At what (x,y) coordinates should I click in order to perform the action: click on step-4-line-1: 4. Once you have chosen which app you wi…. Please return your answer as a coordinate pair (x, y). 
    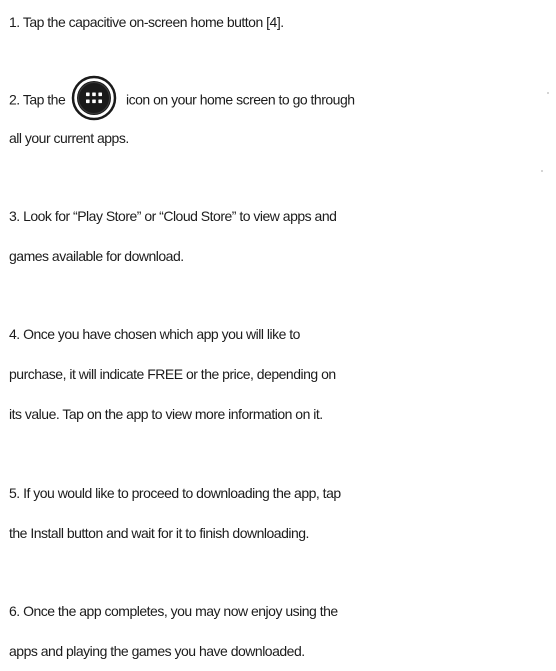
    Looking at the image, I should click on (154, 334).